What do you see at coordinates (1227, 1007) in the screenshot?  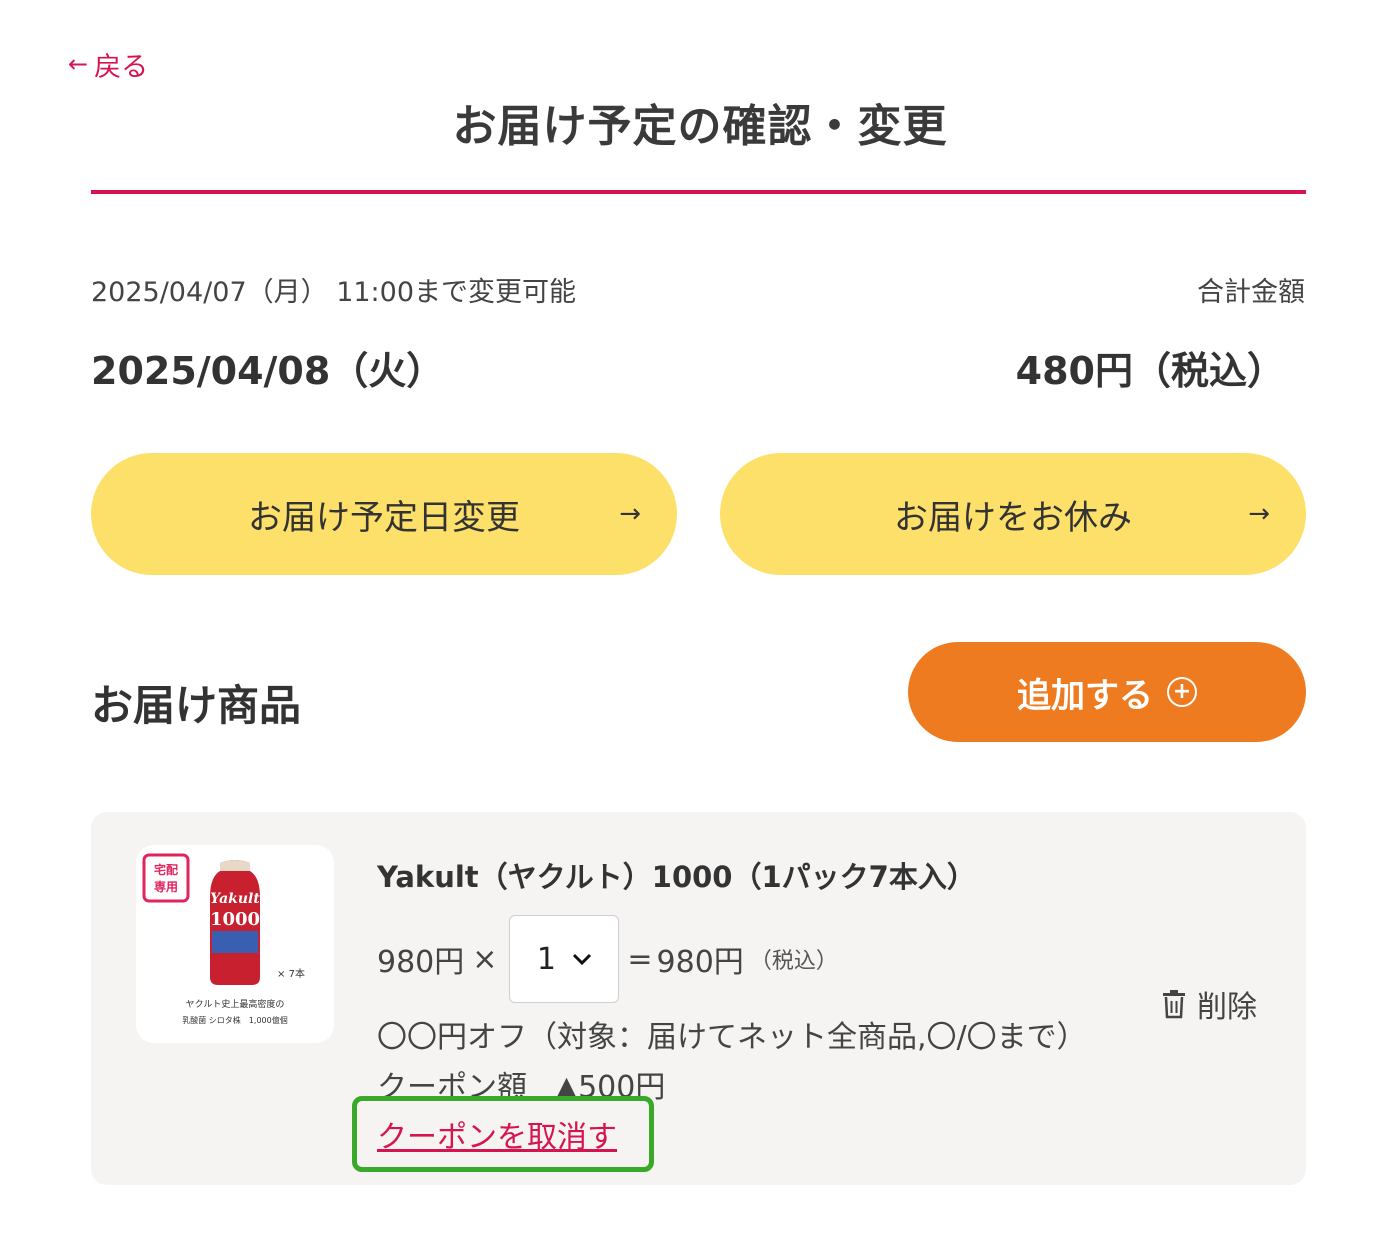 I see `delete-label: 削除` at bounding box center [1227, 1007].